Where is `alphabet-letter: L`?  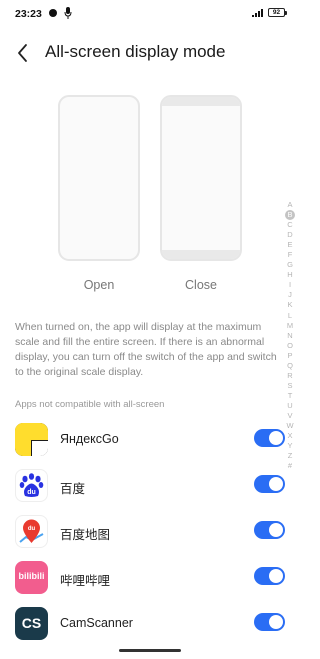 alphabet-letter: L is located at coordinates (290, 316).